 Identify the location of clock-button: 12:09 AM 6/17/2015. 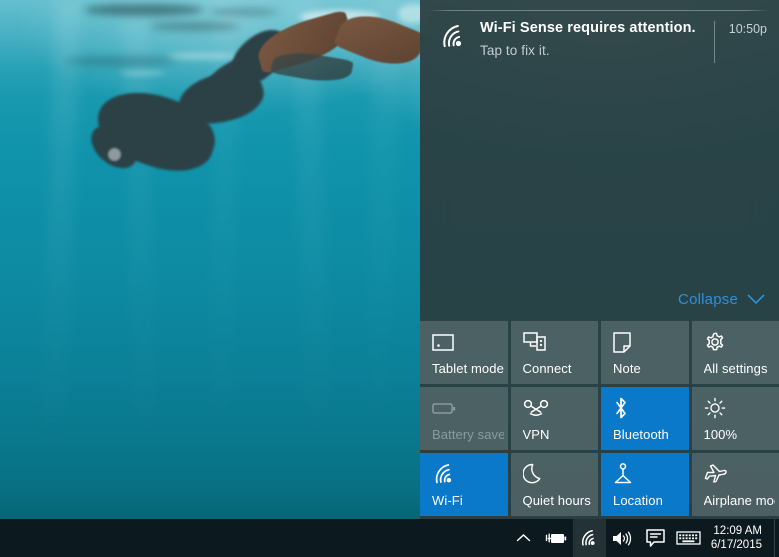
(739, 538).